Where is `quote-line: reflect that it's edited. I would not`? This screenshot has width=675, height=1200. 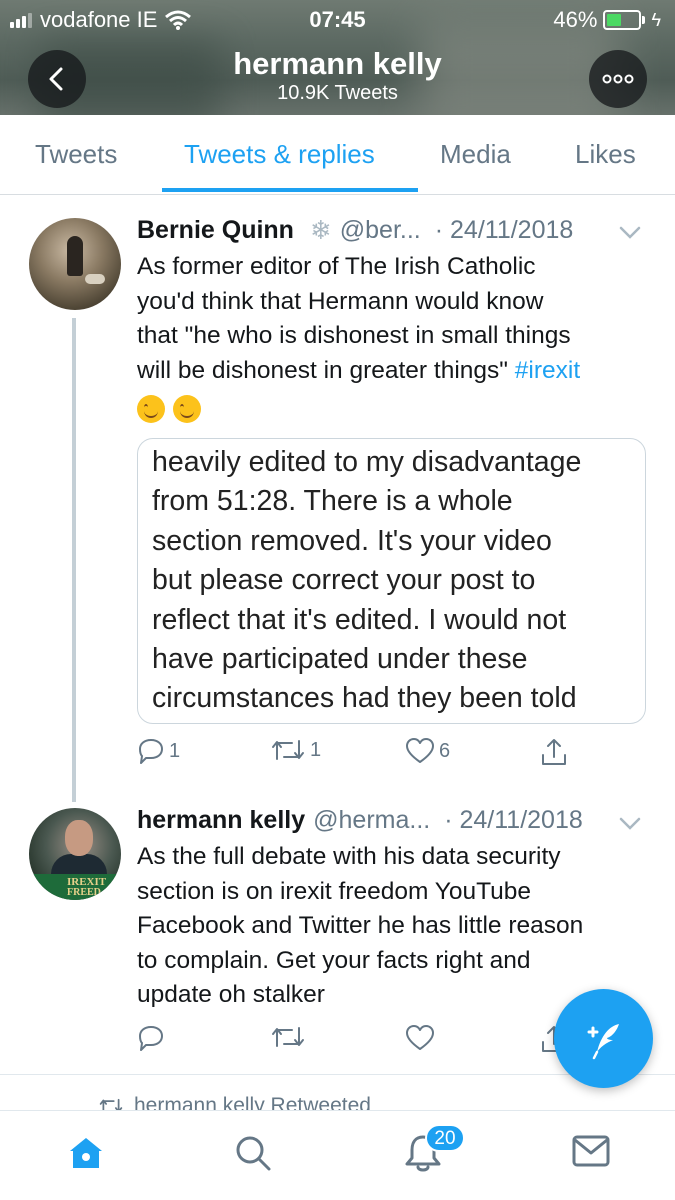
quote-line: reflect that it's edited. I would not is located at coordinates (359, 619).